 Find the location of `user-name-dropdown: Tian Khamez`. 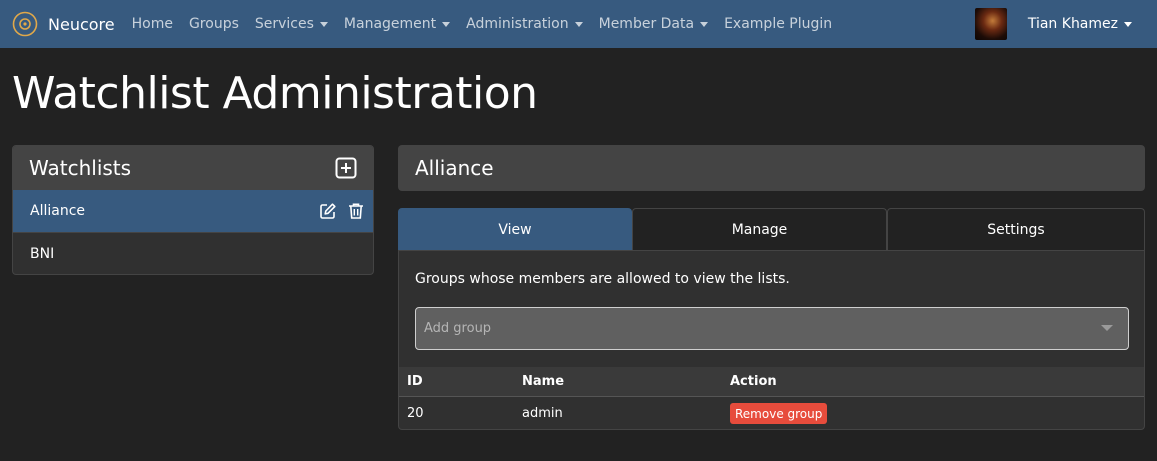

user-name-dropdown: Tian Khamez is located at coordinates (1080, 24).